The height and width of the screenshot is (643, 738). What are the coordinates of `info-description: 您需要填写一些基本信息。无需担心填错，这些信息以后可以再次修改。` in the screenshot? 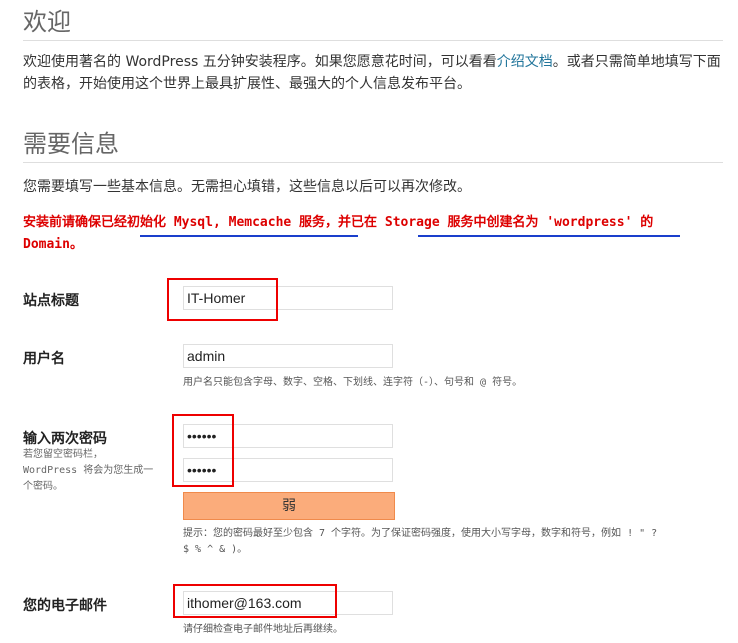 It's located at (247, 187).